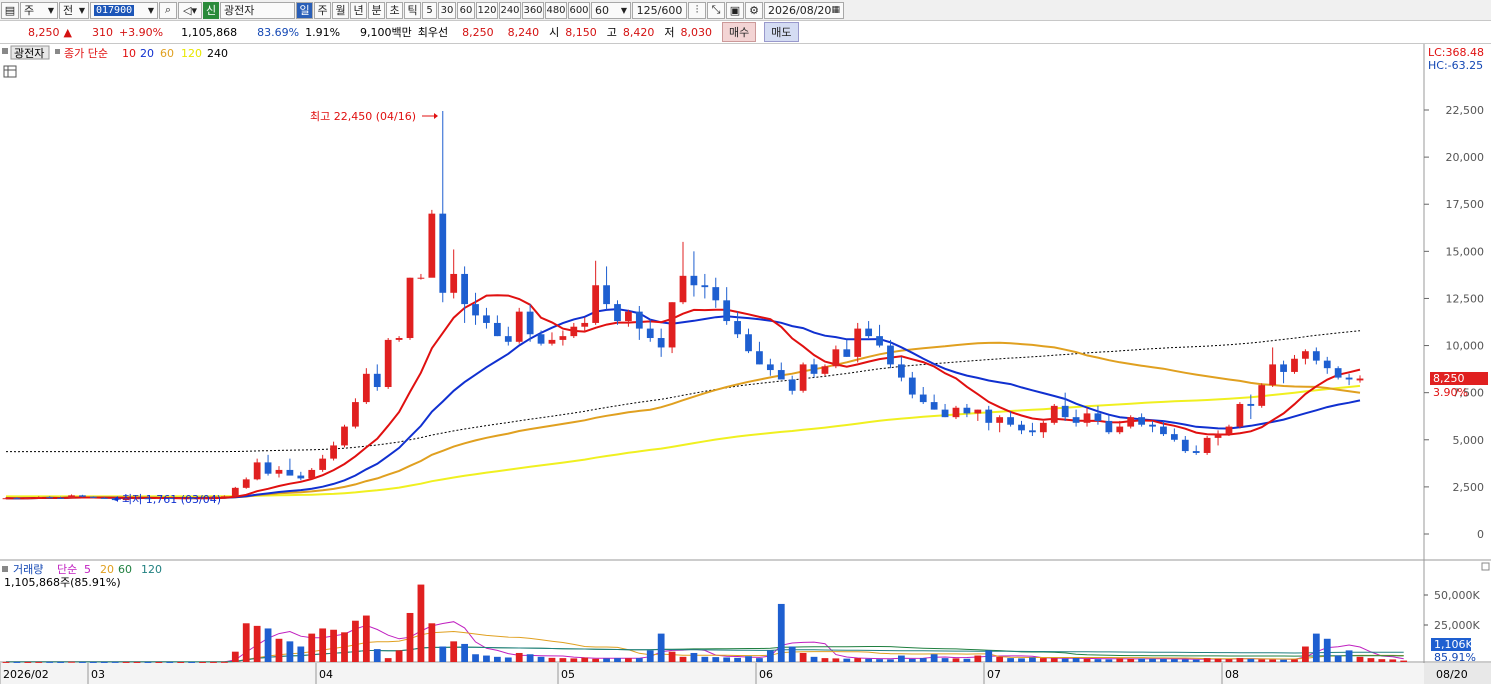 The height and width of the screenshot is (687, 1491). Describe the element at coordinates (754, 10) in the screenshot. I see `gear-icon: ⚙` at that location.